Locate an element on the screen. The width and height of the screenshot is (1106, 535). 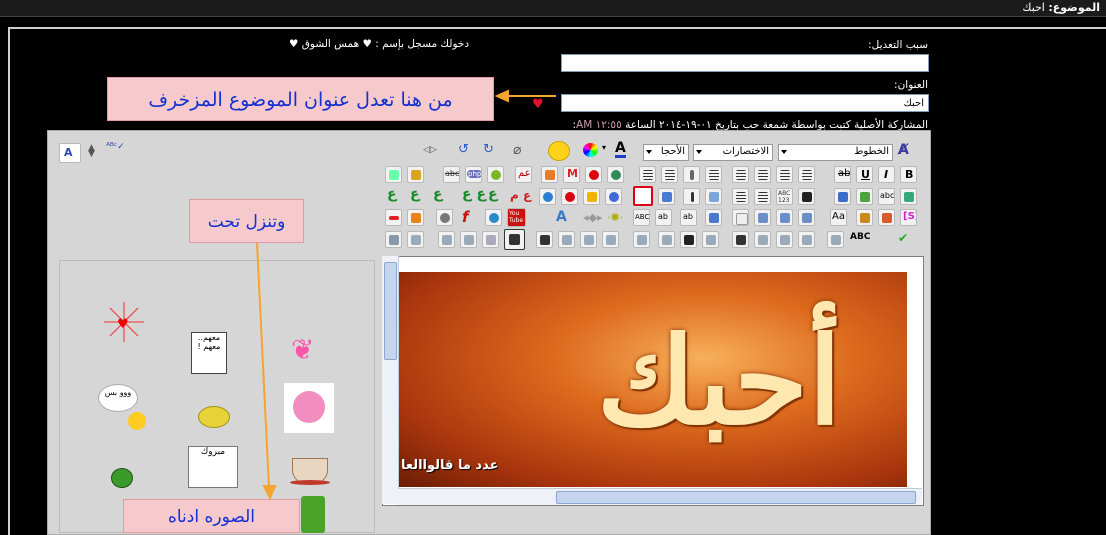
scroll-arrowhead is located at coordinates (269, 493).